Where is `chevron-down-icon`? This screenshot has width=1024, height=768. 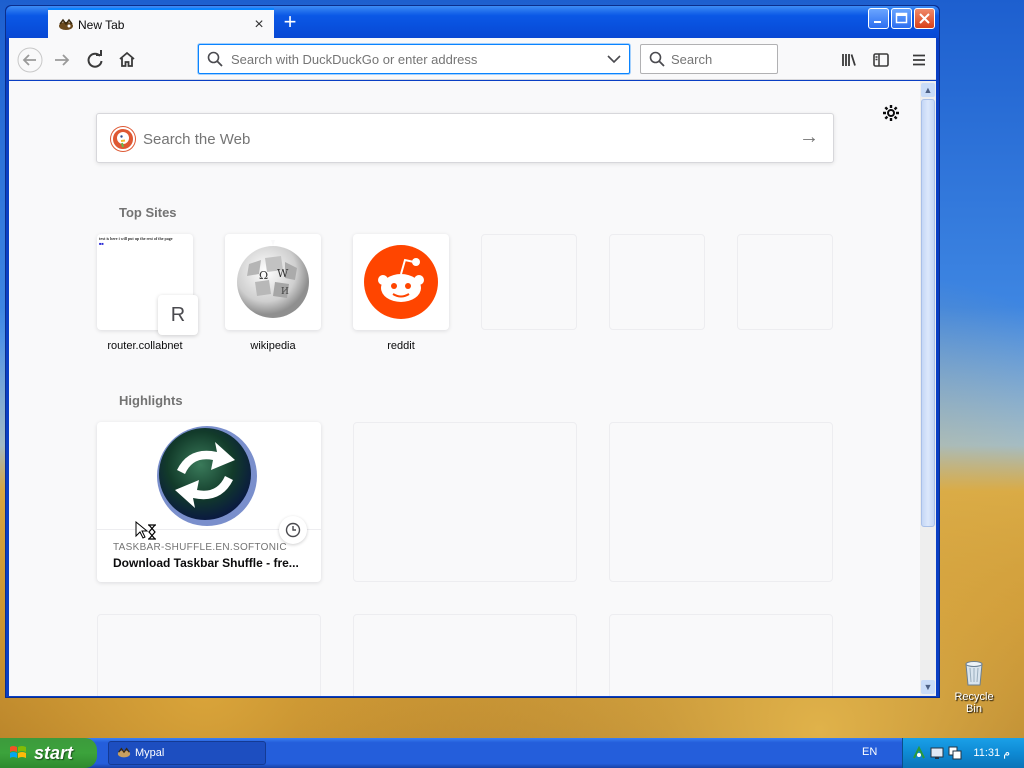
chevron-down-icon is located at coordinates (614, 59).